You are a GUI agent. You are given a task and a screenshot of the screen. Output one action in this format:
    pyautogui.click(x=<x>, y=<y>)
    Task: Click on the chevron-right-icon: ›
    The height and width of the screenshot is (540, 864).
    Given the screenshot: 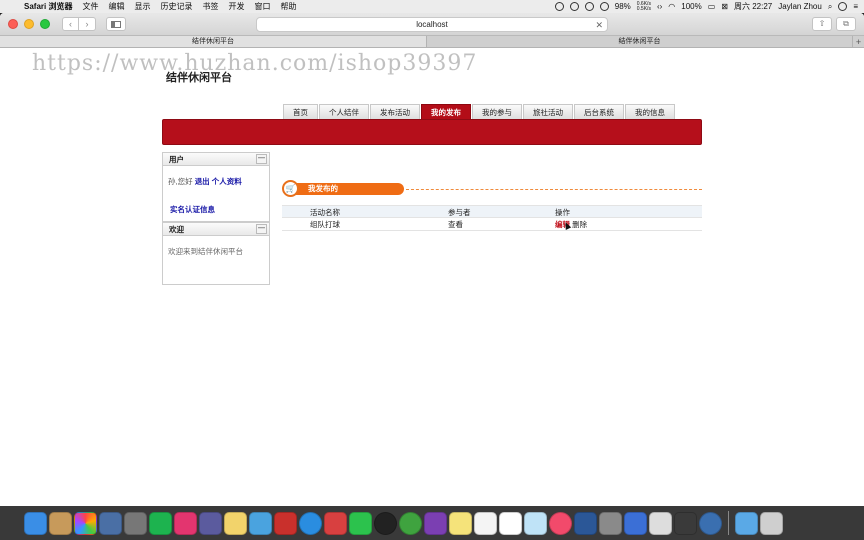 What is the action you would take?
    pyautogui.click(x=87, y=24)
    